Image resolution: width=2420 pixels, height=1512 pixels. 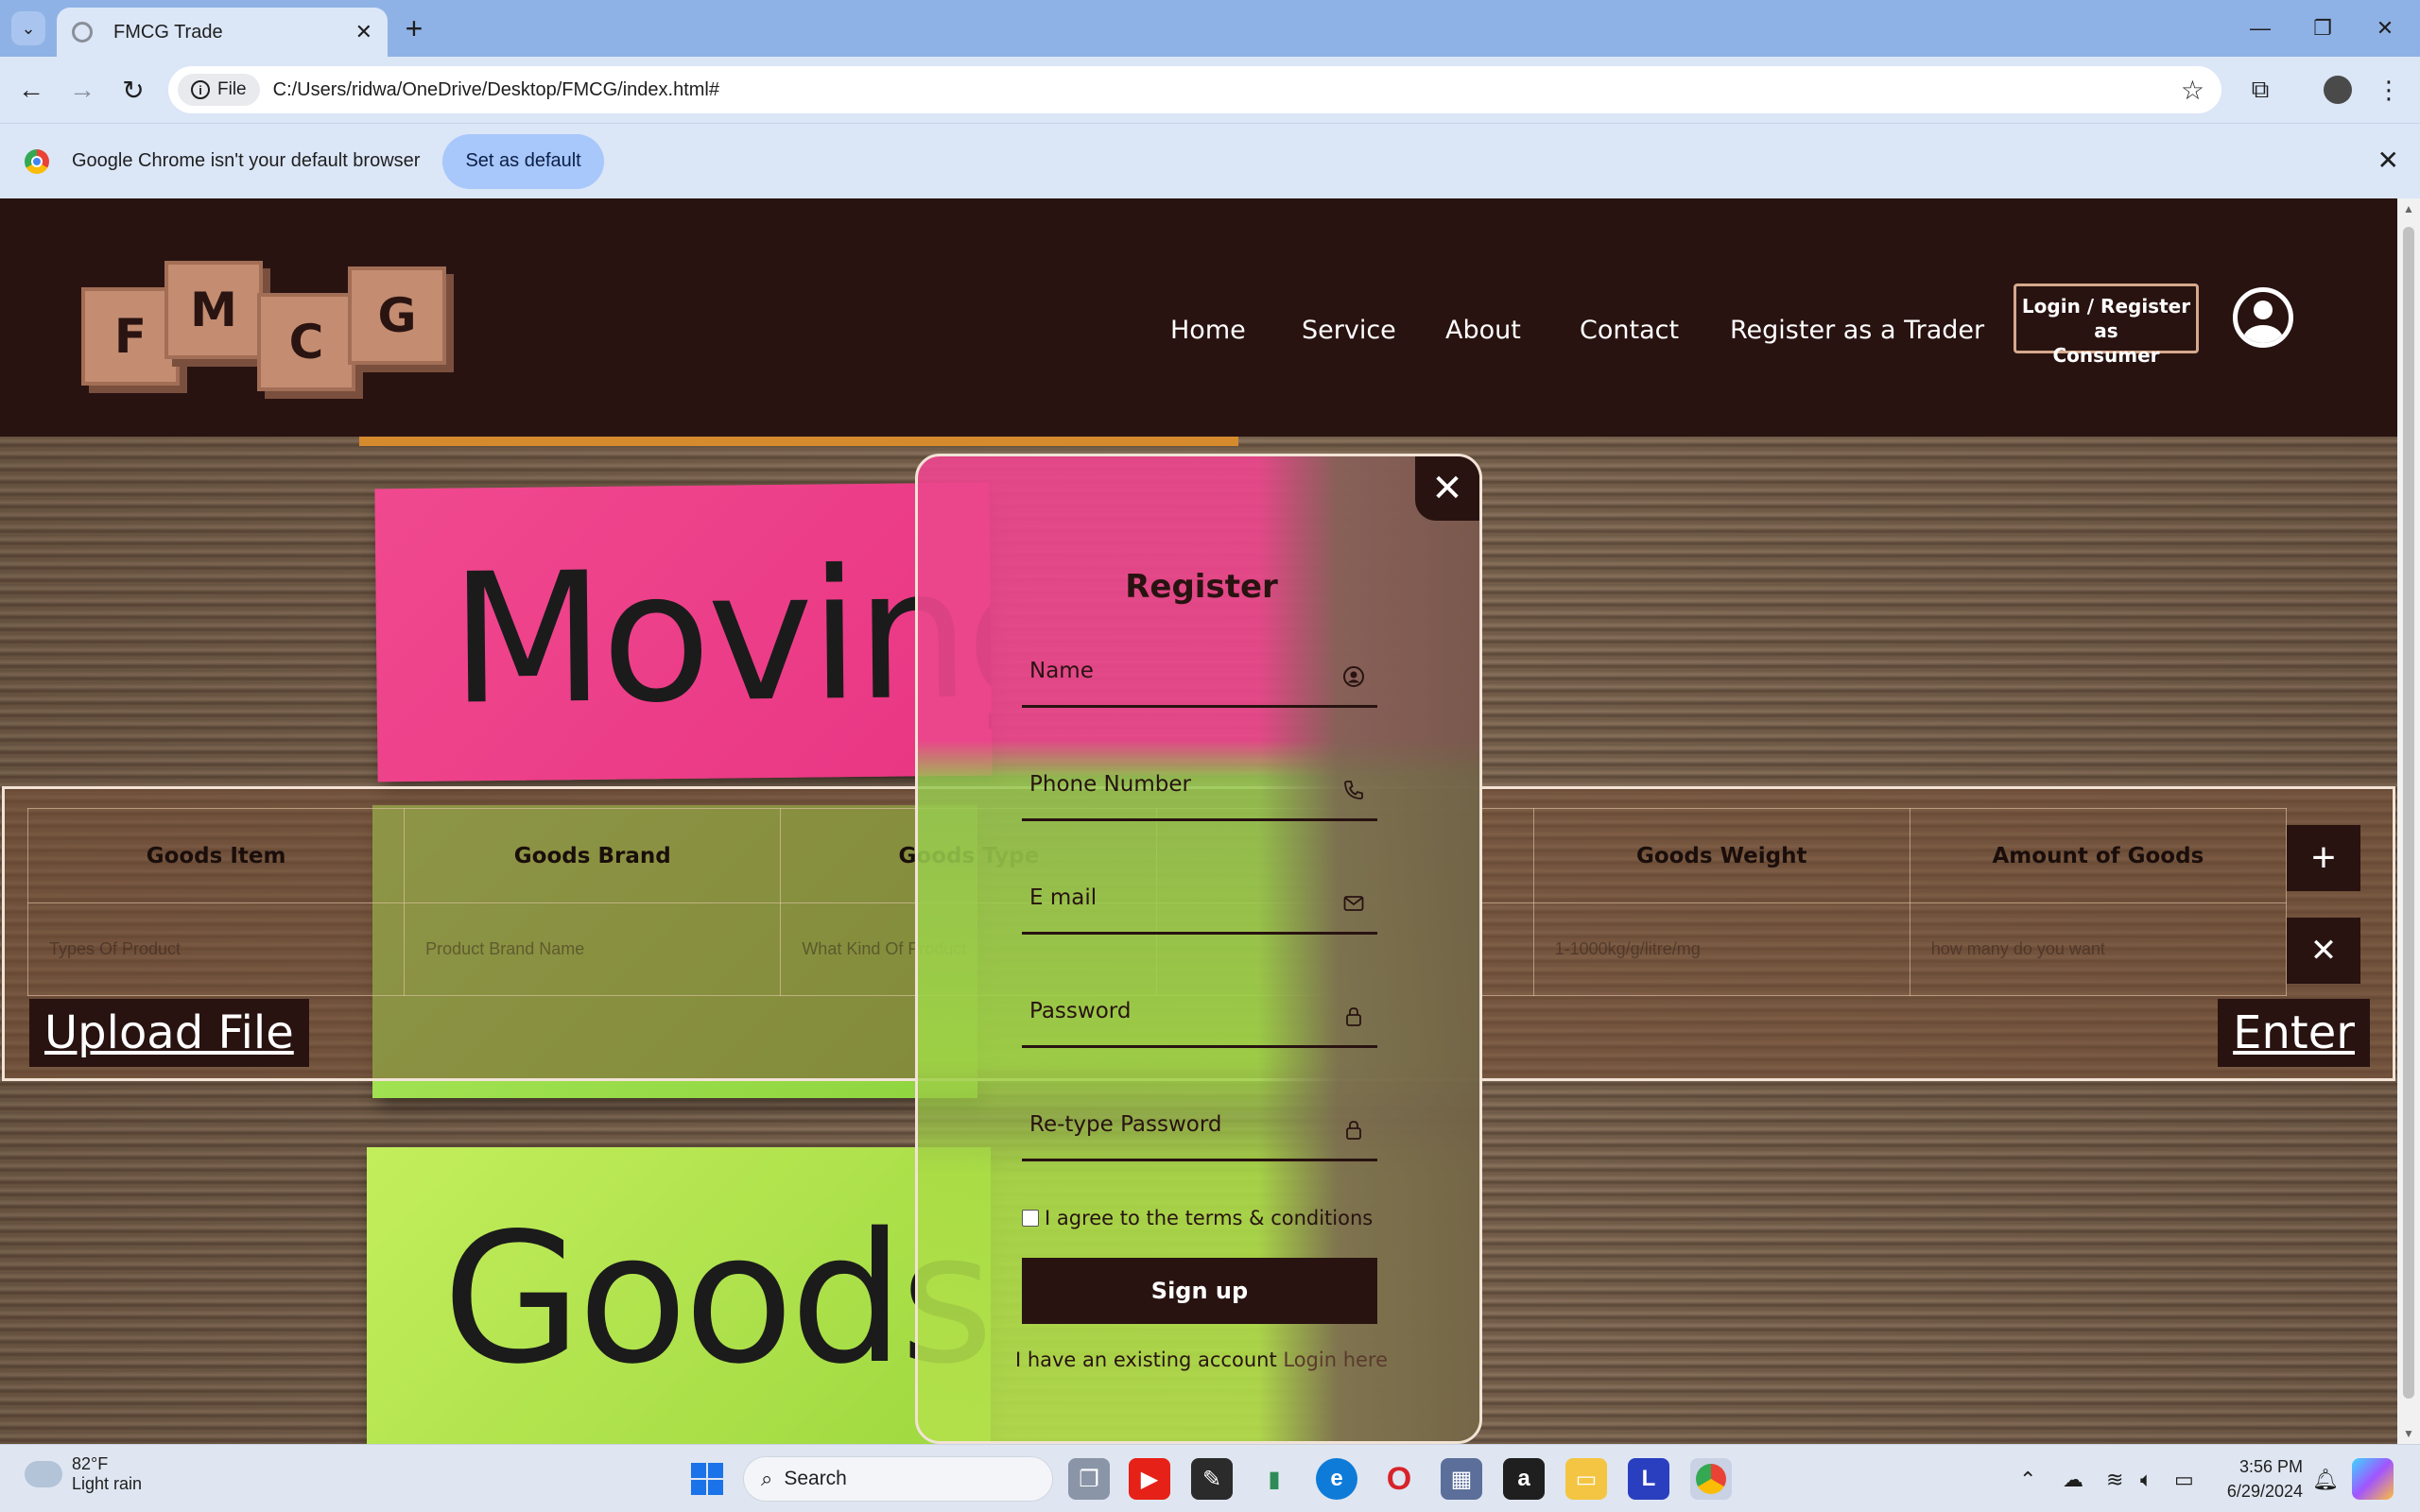 I want to click on goods-item-input: Types Of Product, so click(x=216, y=949).